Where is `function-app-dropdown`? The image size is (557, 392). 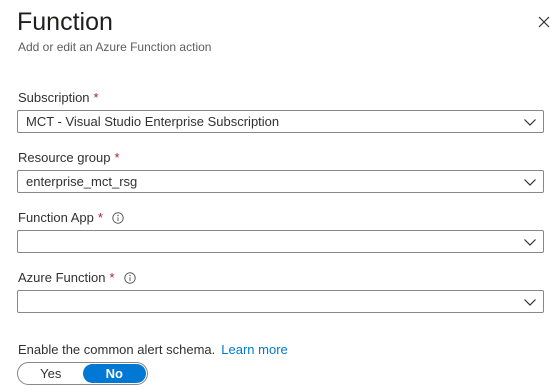 function-app-dropdown is located at coordinates (280, 241).